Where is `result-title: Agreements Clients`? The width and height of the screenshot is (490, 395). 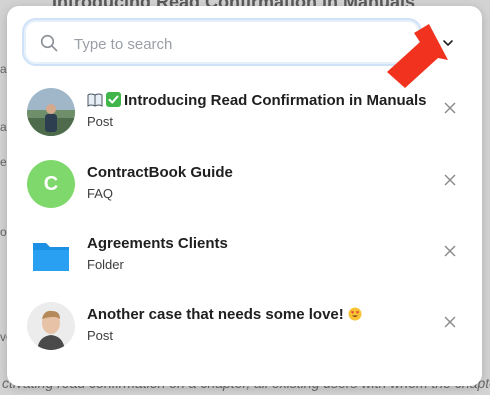
result-title: Agreements Clients is located at coordinates (157, 243).